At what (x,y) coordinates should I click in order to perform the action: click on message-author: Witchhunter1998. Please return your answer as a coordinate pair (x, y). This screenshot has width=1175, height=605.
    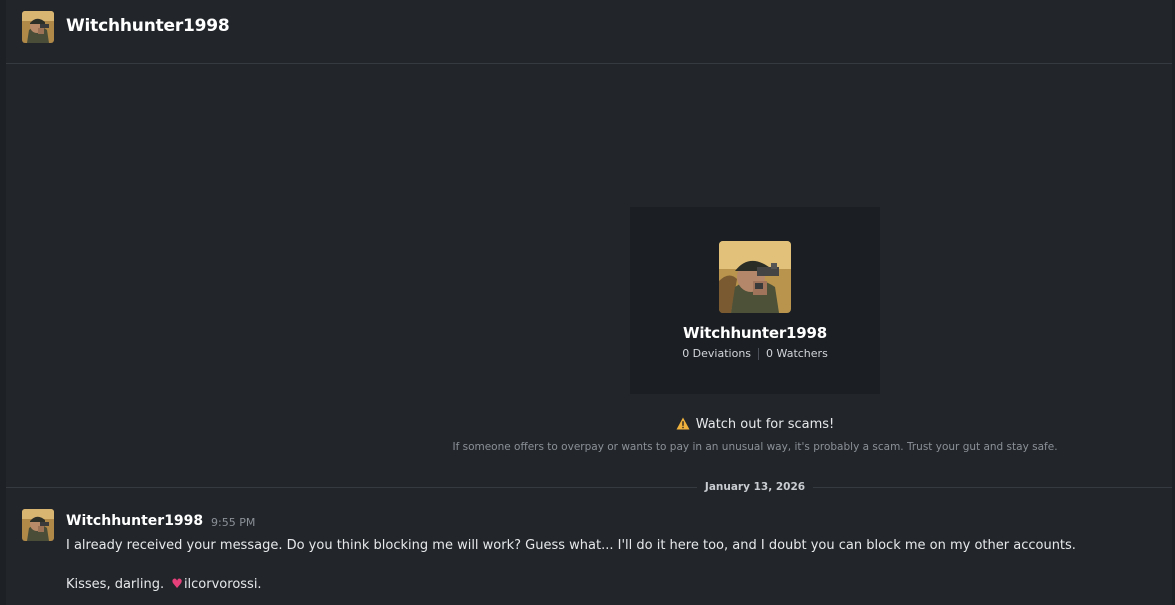
    Looking at the image, I should click on (134, 521).